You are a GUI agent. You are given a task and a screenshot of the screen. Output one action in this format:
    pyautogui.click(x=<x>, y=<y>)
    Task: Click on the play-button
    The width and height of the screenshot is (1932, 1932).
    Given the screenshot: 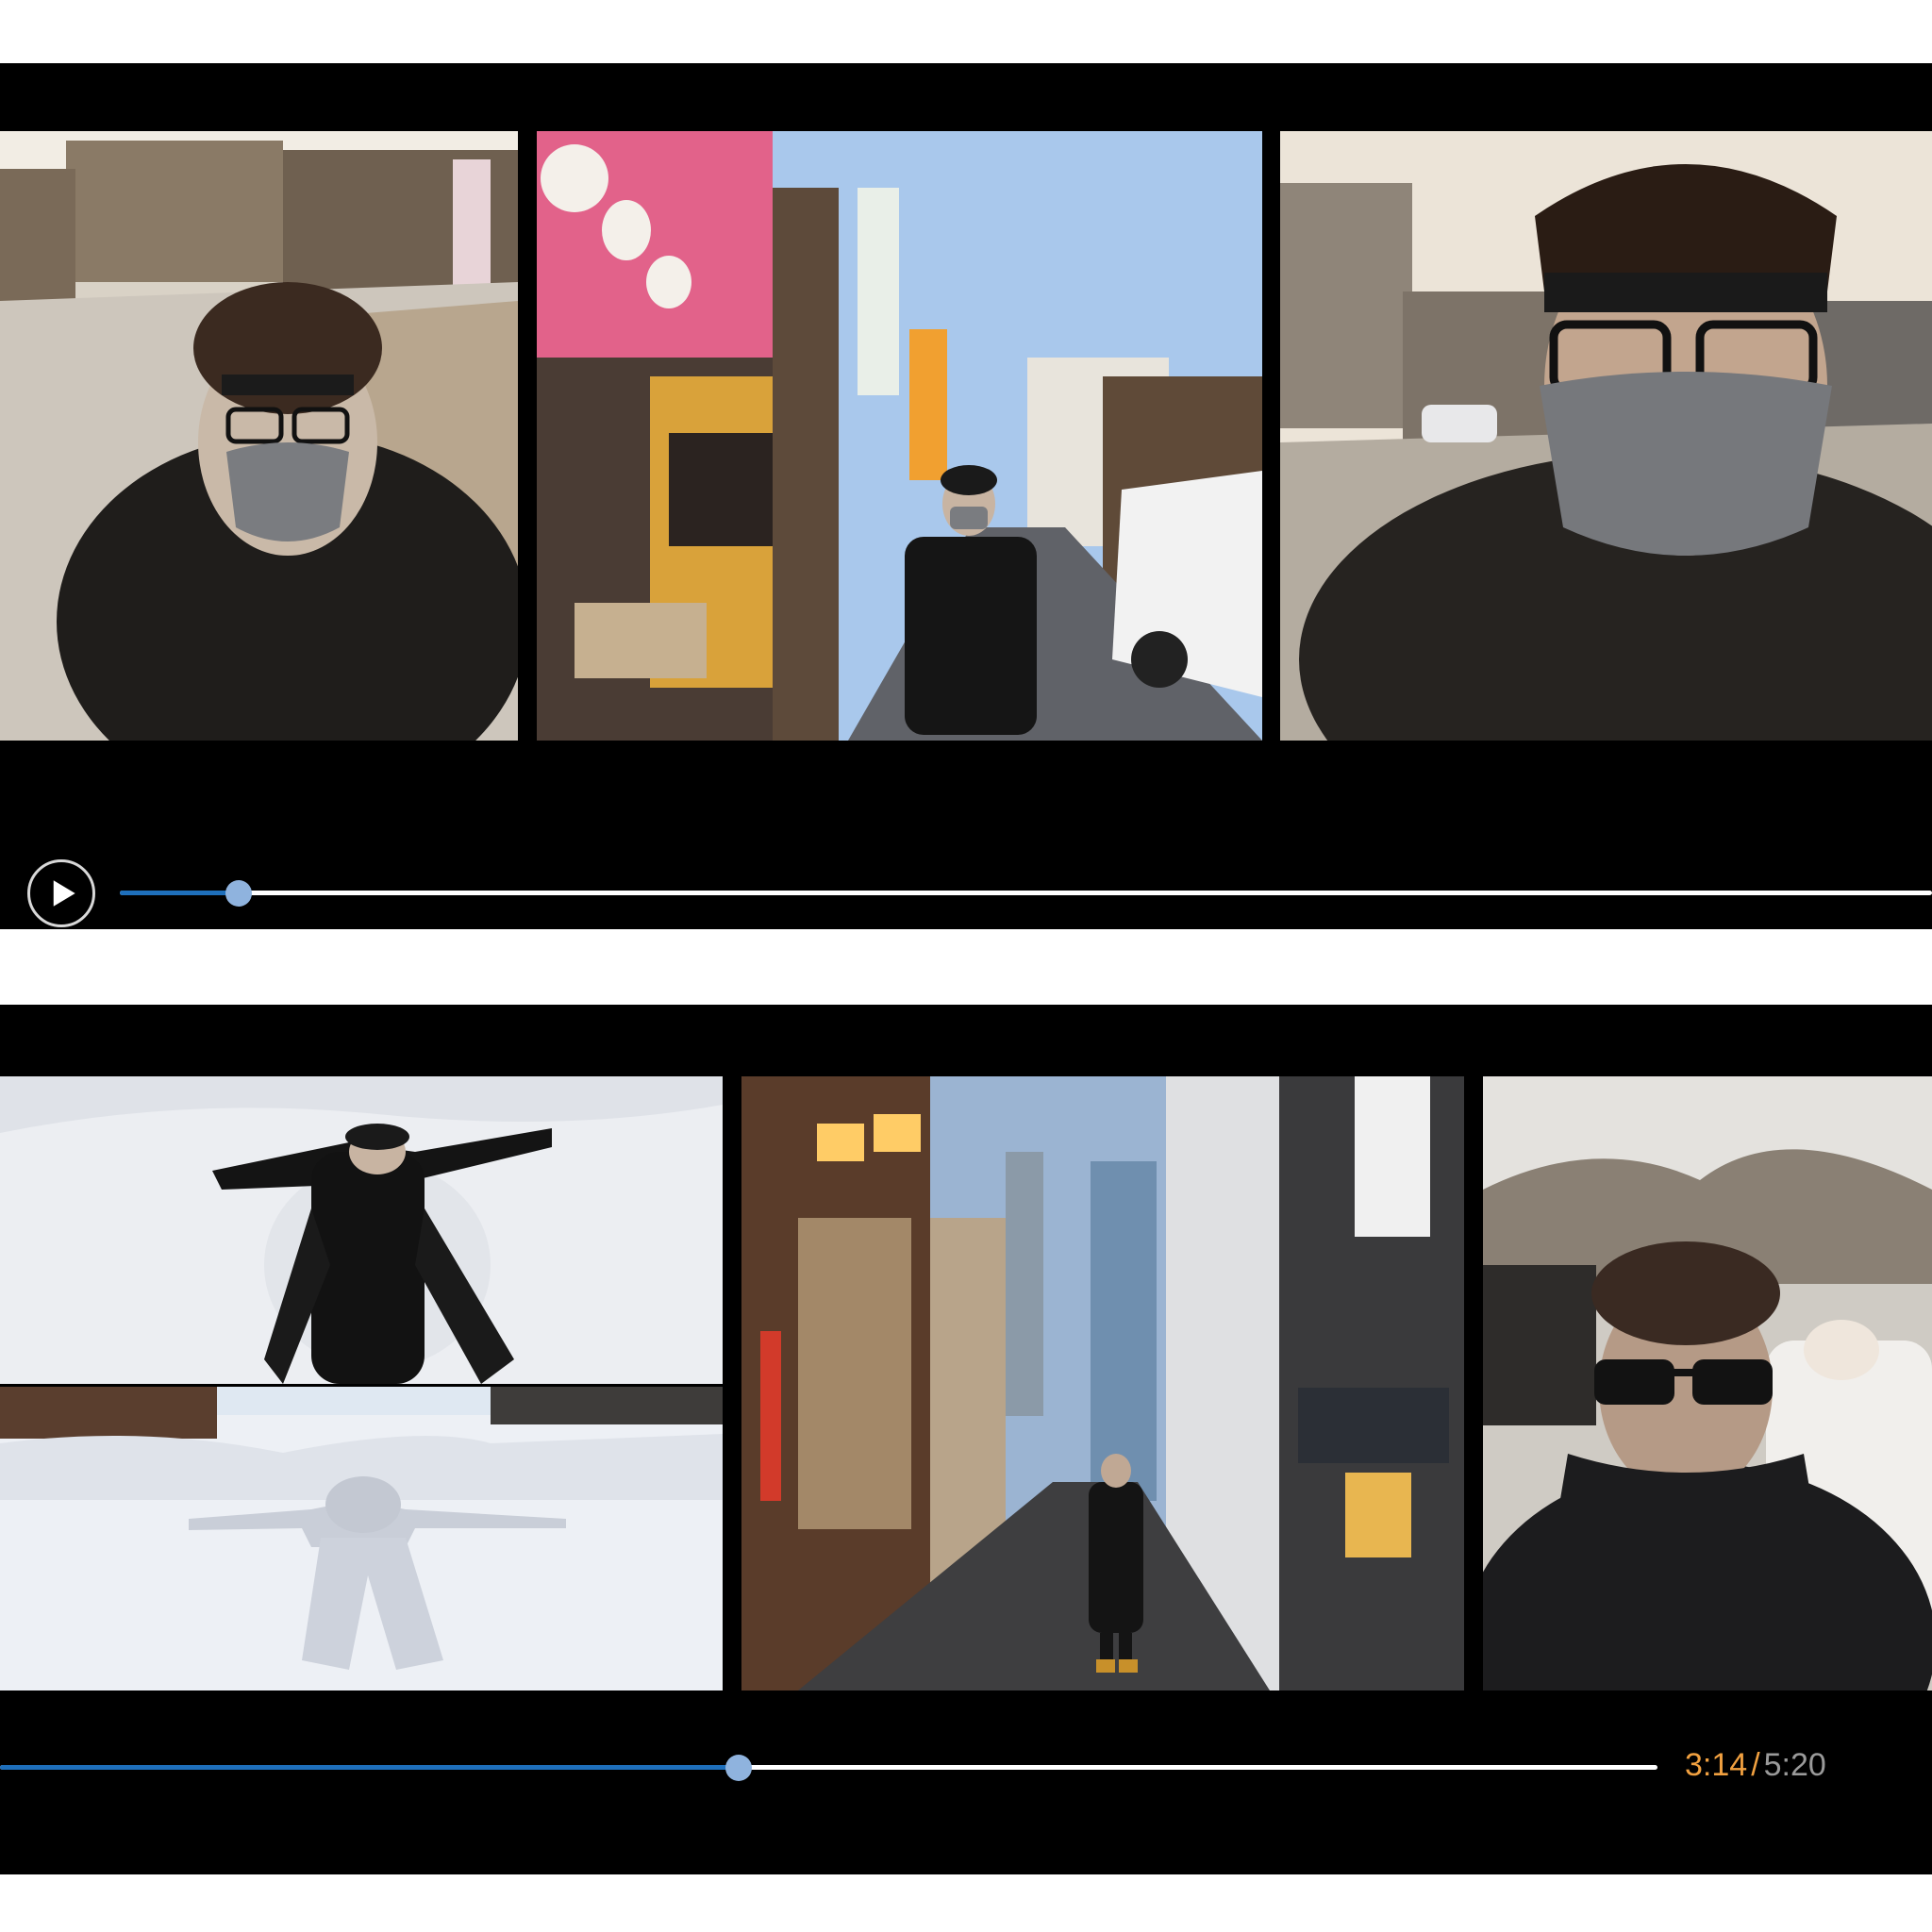 What is the action you would take?
    pyautogui.click(x=61, y=893)
    